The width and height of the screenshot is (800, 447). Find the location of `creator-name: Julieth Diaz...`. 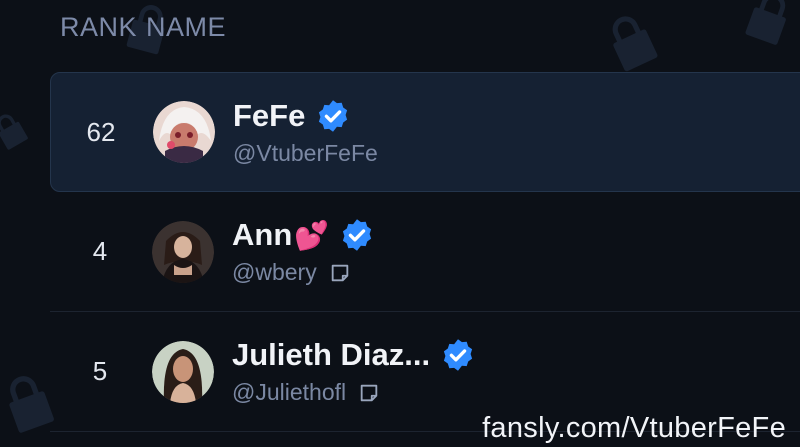

creator-name: Julieth Diaz... is located at coordinates (331, 355).